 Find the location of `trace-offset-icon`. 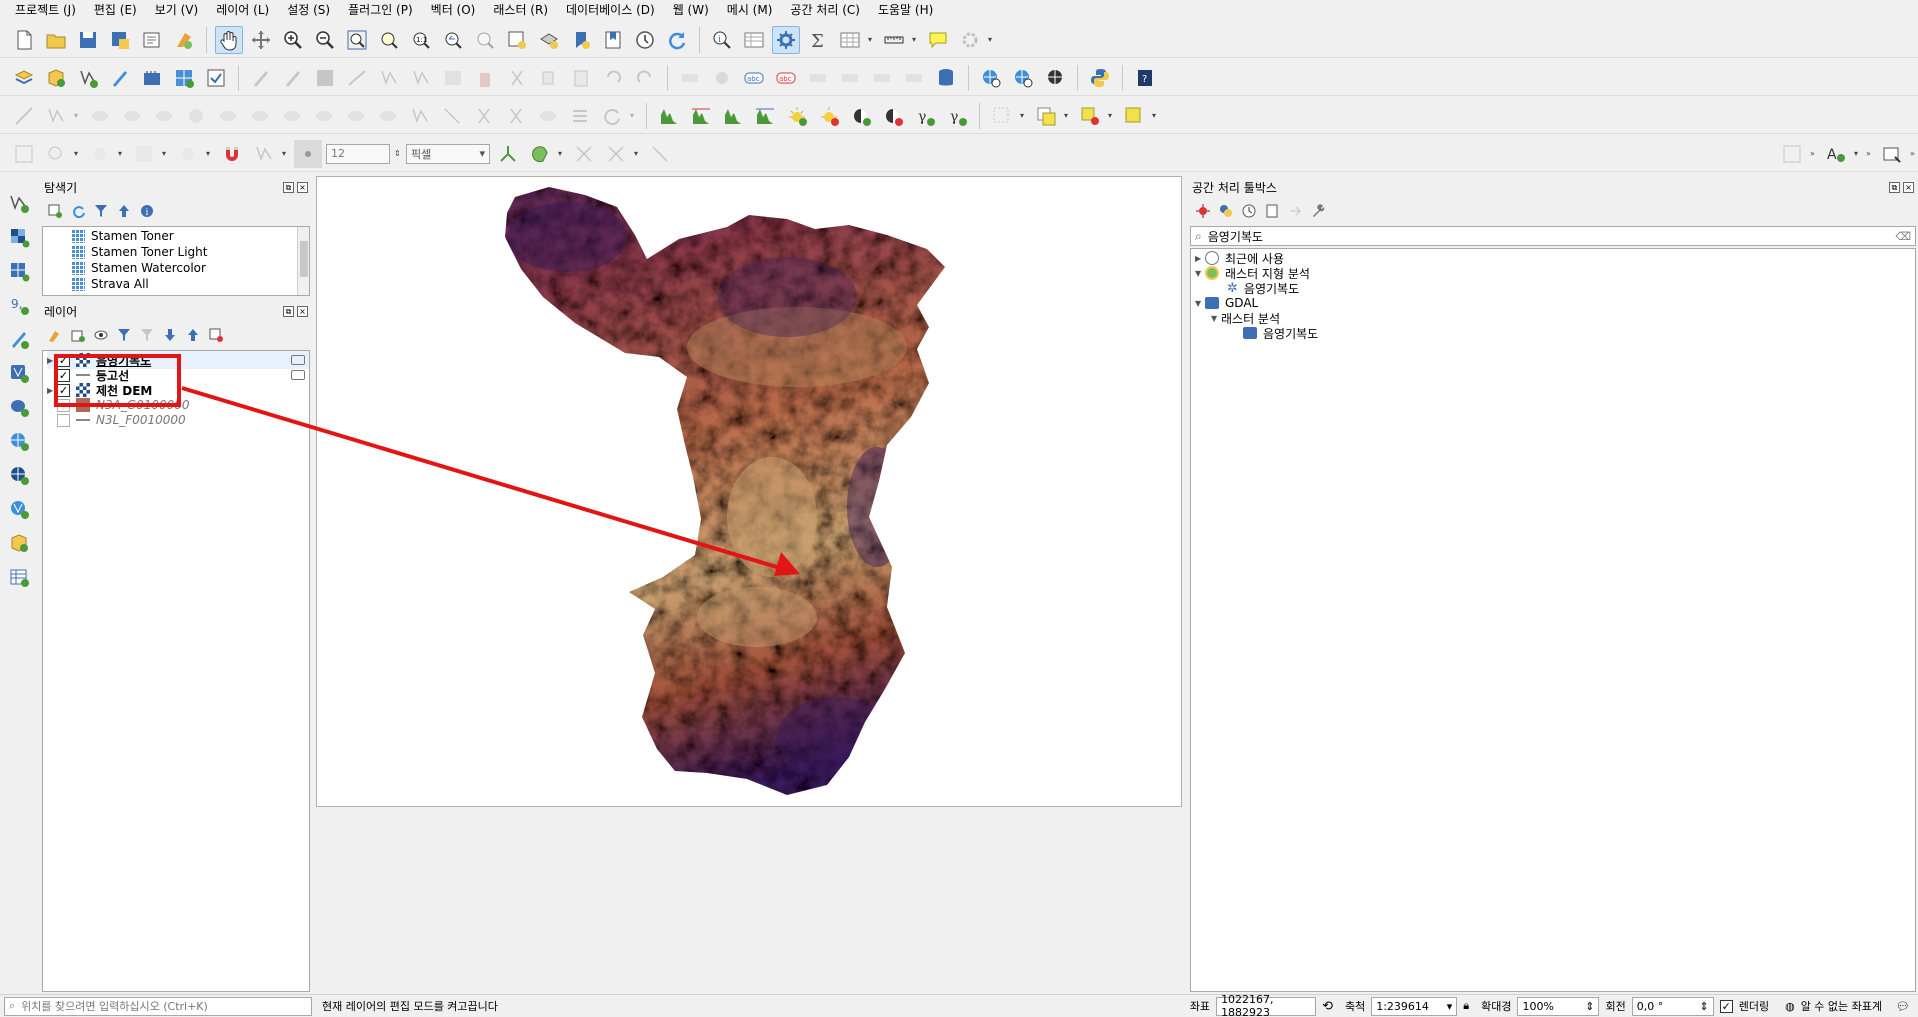

trace-offset-icon is located at coordinates (616, 154).